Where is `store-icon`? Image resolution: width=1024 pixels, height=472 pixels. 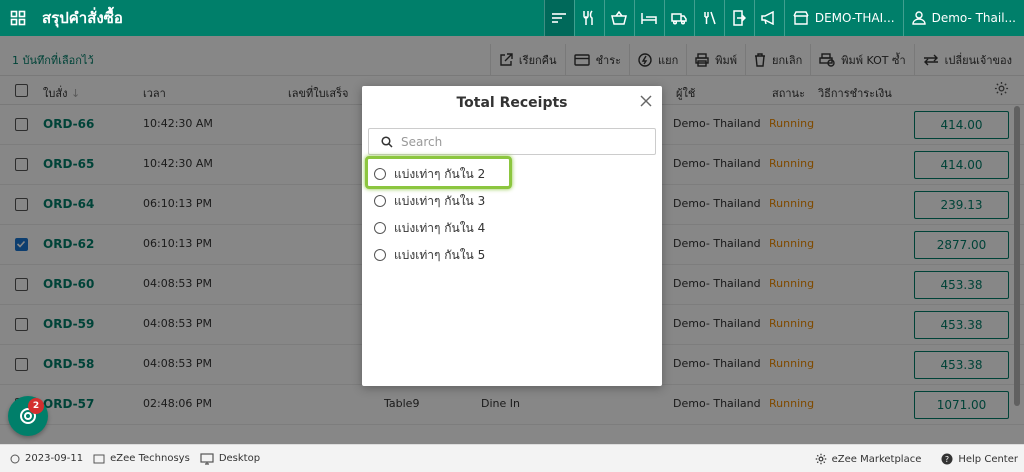 store-icon is located at coordinates (801, 18).